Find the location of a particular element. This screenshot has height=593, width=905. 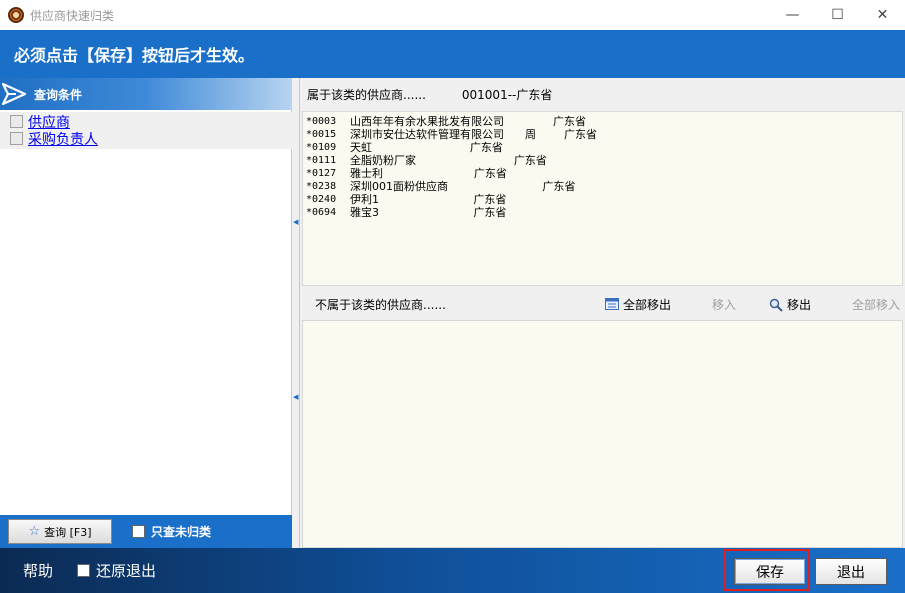

supplier-row: *0127 雅士利 广东省 is located at coordinates (604, 173).